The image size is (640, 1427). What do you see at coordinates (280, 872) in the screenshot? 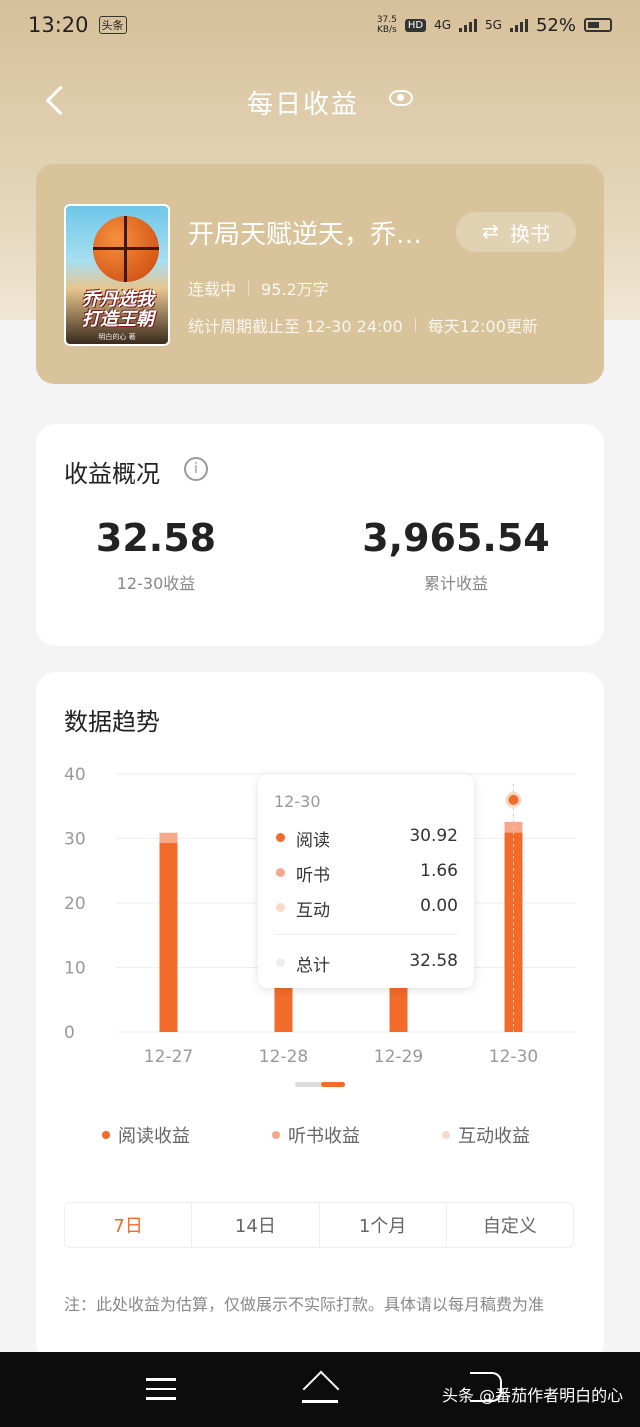
I see `listen-dot-icon` at bounding box center [280, 872].